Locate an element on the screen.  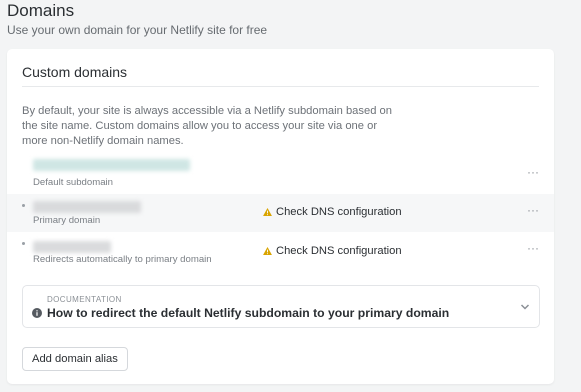
chevron-down-icon is located at coordinates (525, 307).